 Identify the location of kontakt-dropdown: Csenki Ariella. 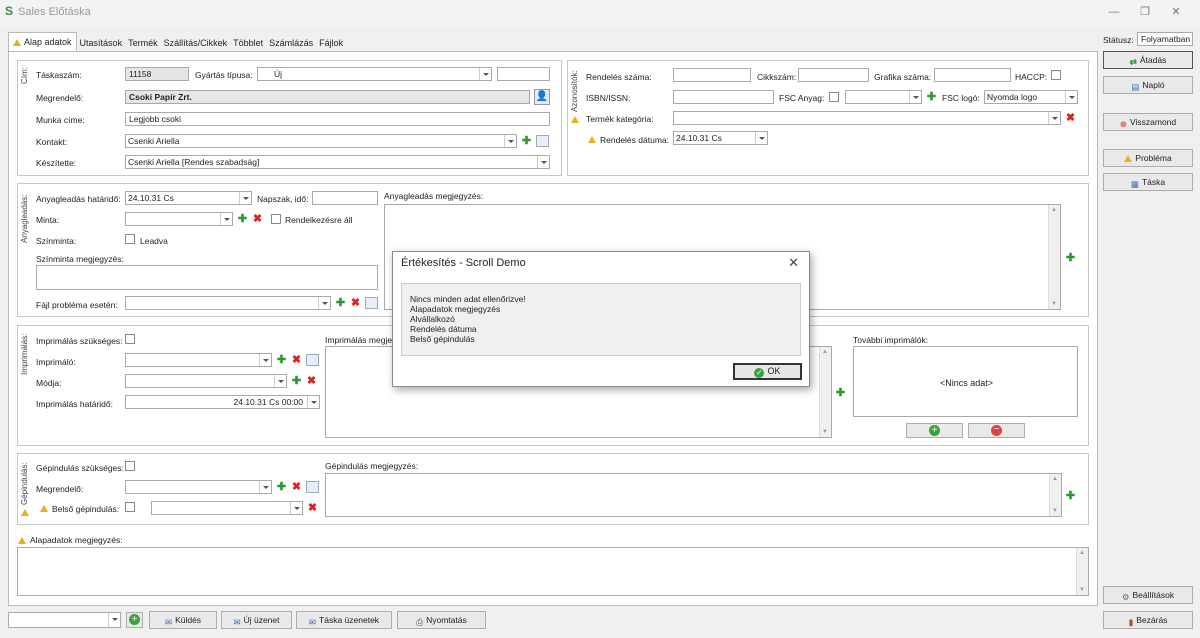
(321, 141).